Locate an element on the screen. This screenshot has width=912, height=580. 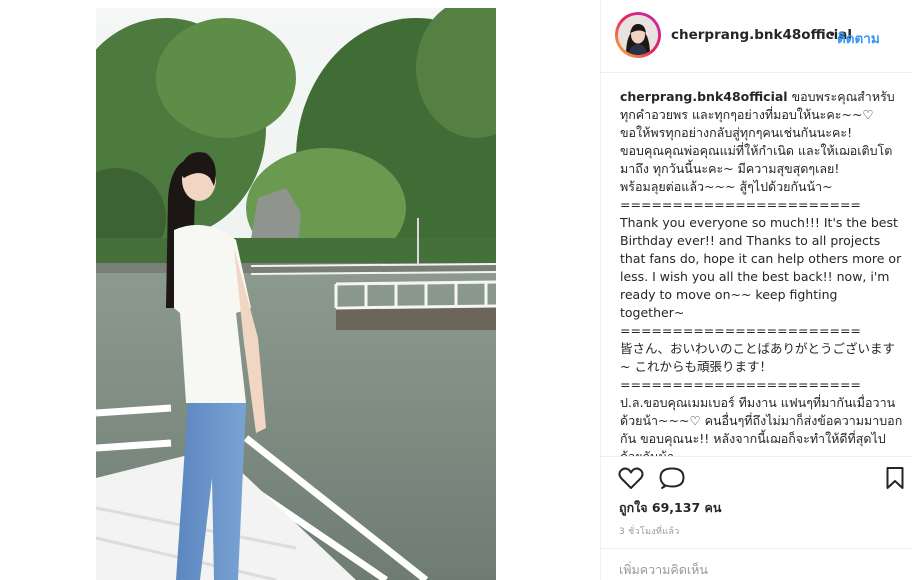
avatar-image is located at coordinates (638, 35).